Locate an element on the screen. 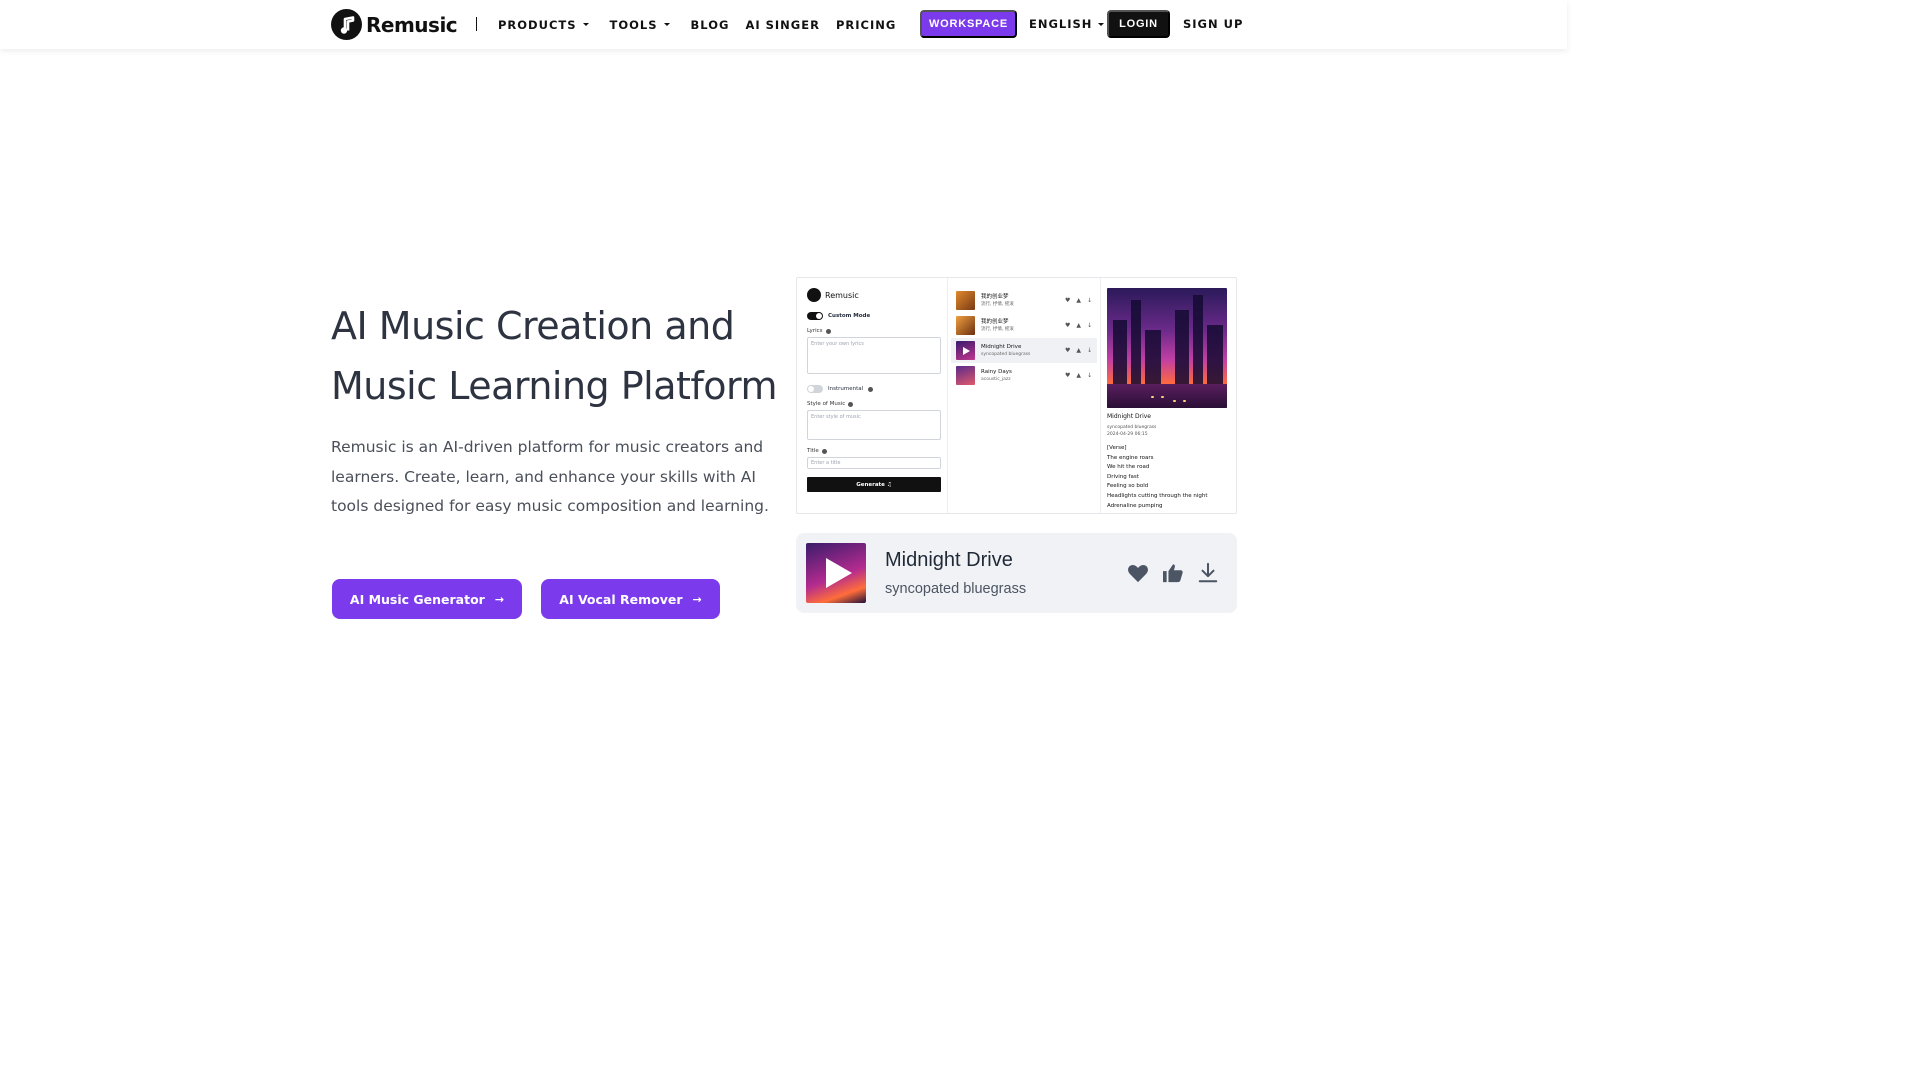 This screenshot has width=1920, height=1080. heart-icon is located at coordinates (1138, 573).